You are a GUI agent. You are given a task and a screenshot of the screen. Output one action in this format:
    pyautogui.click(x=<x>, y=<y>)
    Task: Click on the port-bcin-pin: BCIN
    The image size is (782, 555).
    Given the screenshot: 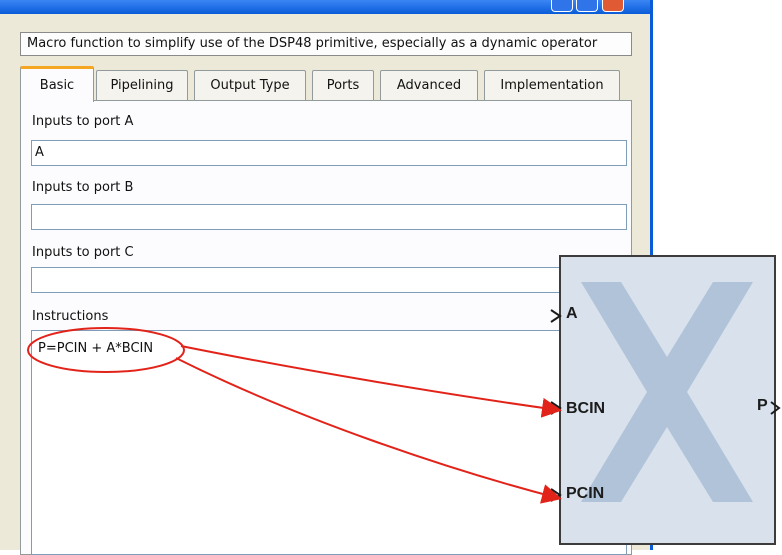 What is the action you would take?
    pyautogui.click(x=586, y=408)
    